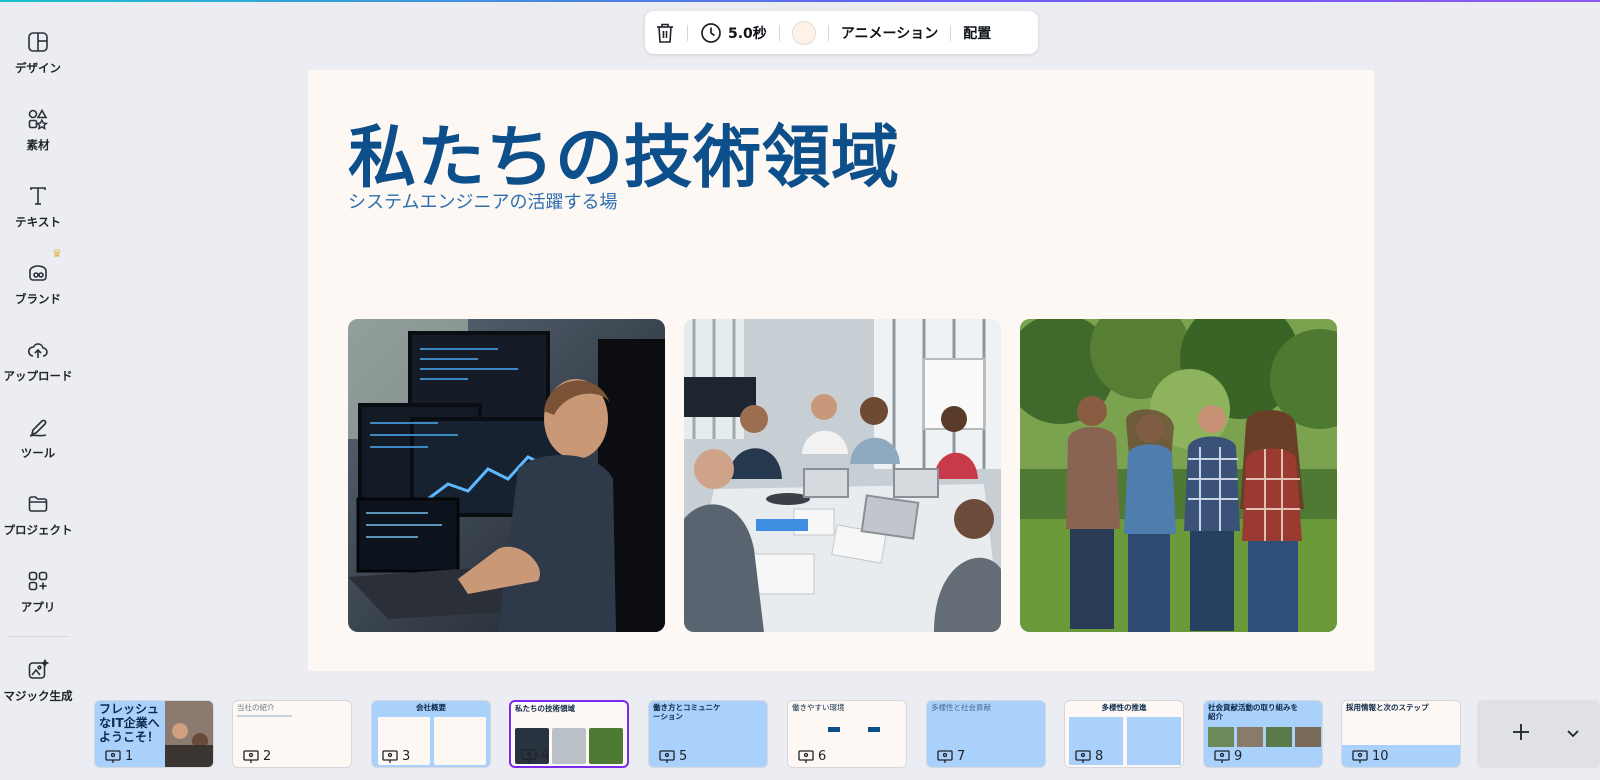 This screenshot has width=1600, height=780. I want to click on cloud-upload-icon, so click(38, 350).